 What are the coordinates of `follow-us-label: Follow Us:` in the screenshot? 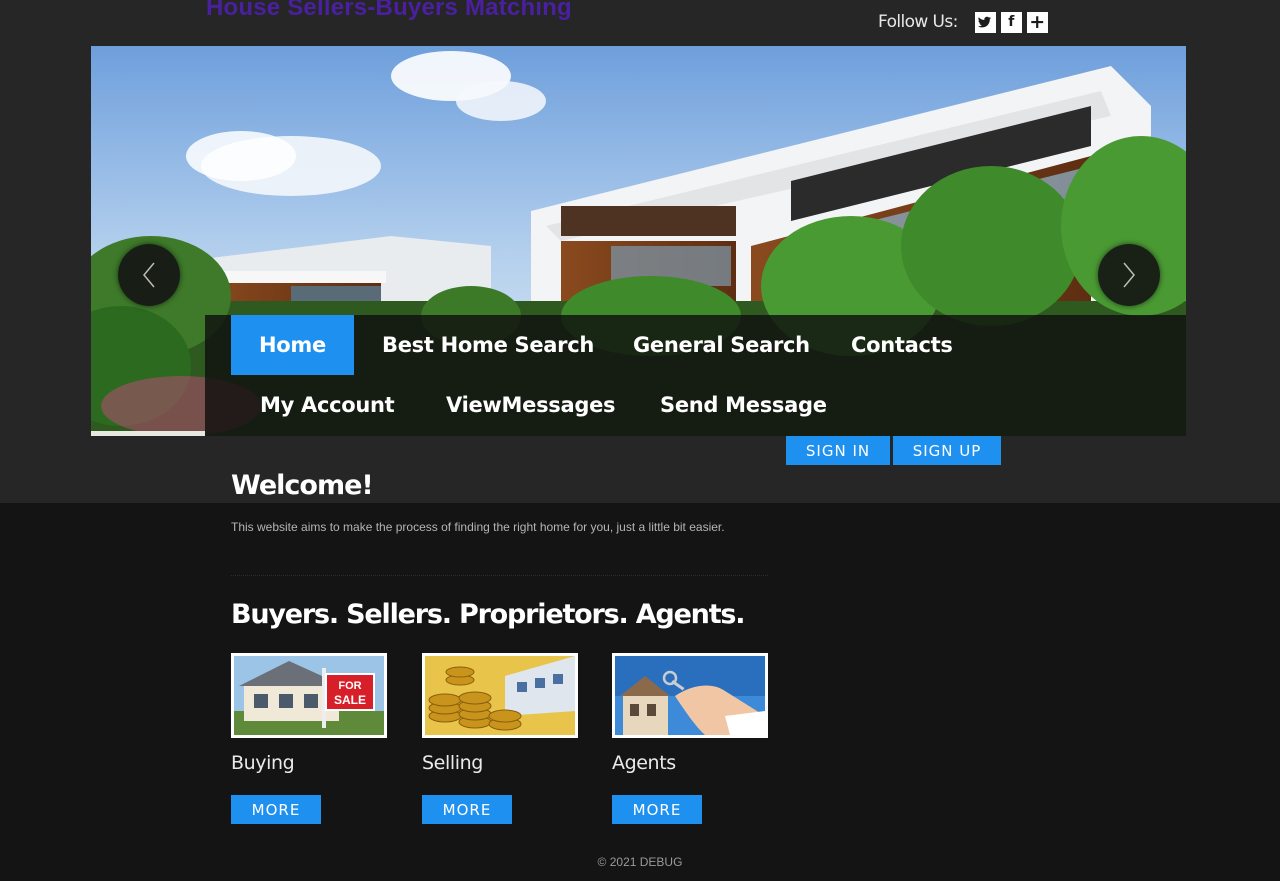 It's located at (918, 22).